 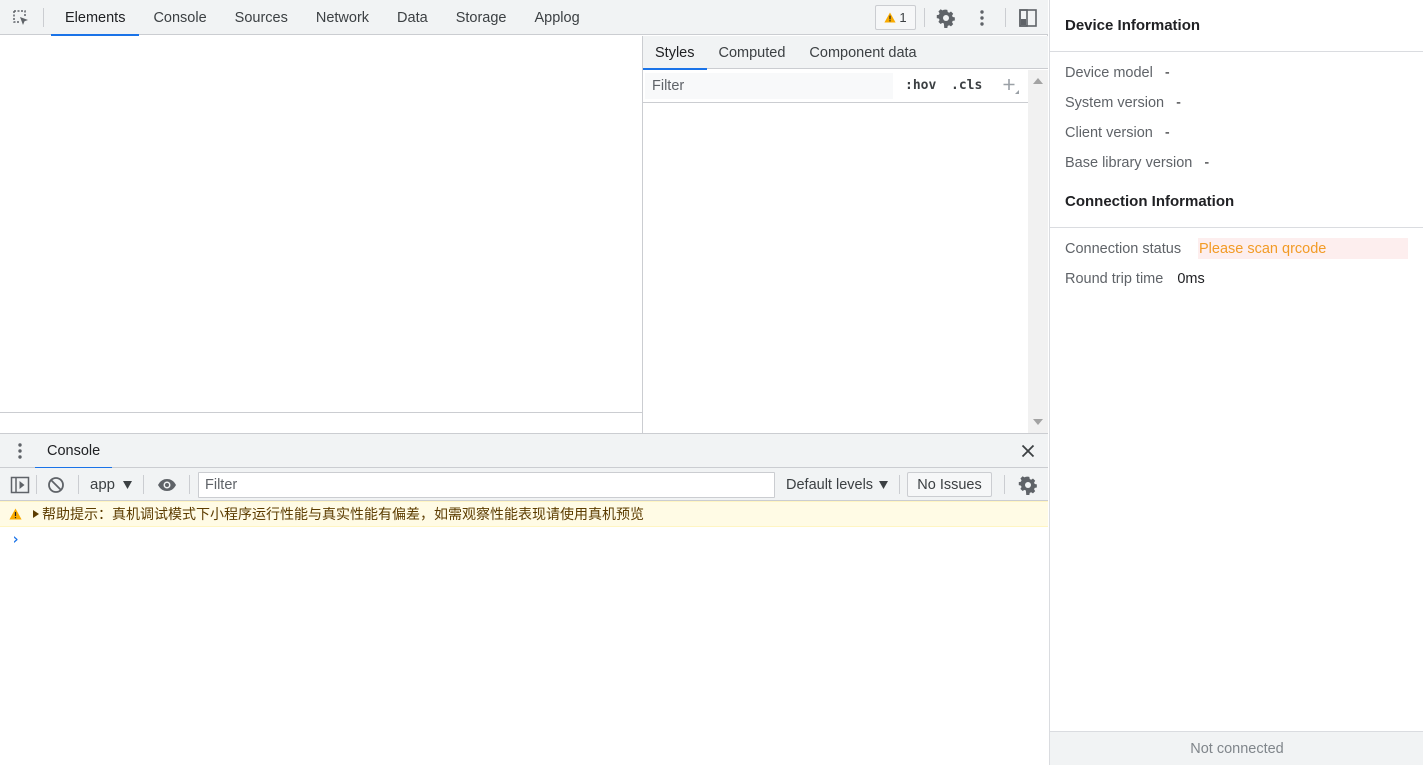 I want to click on connection-status-bar: Not connected, so click(x=1236, y=748).